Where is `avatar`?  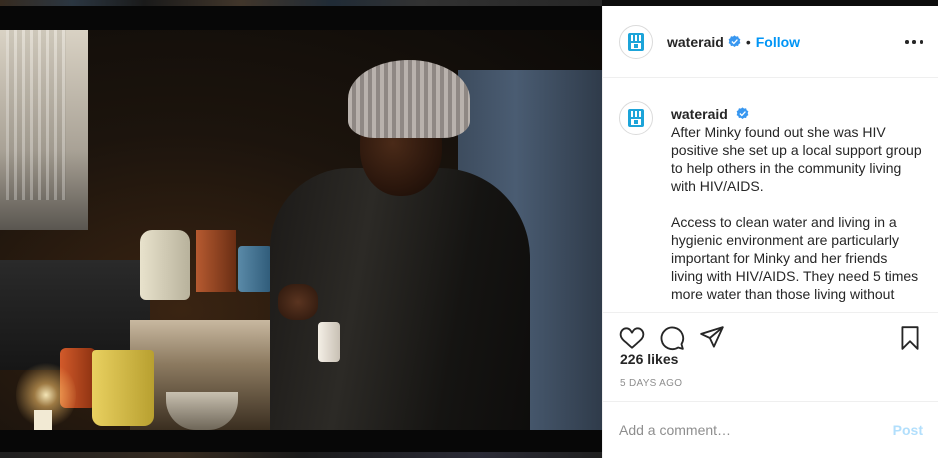
avatar is located at coordinates (636, 41).